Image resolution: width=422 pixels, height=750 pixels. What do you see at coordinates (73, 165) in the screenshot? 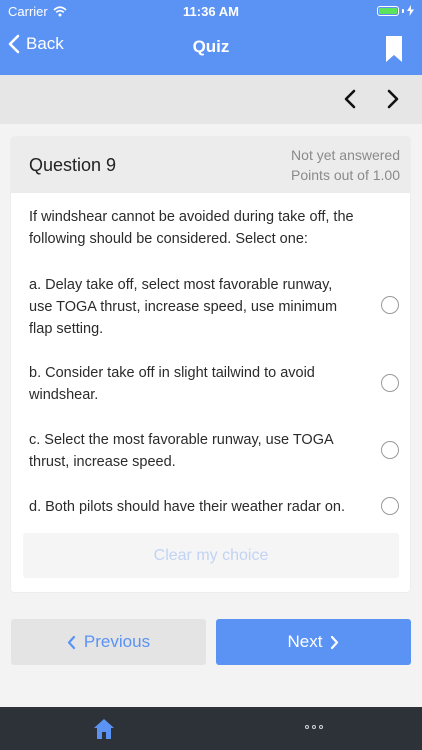
I see `question-title: Question 9` at bounding box center [73, 165].